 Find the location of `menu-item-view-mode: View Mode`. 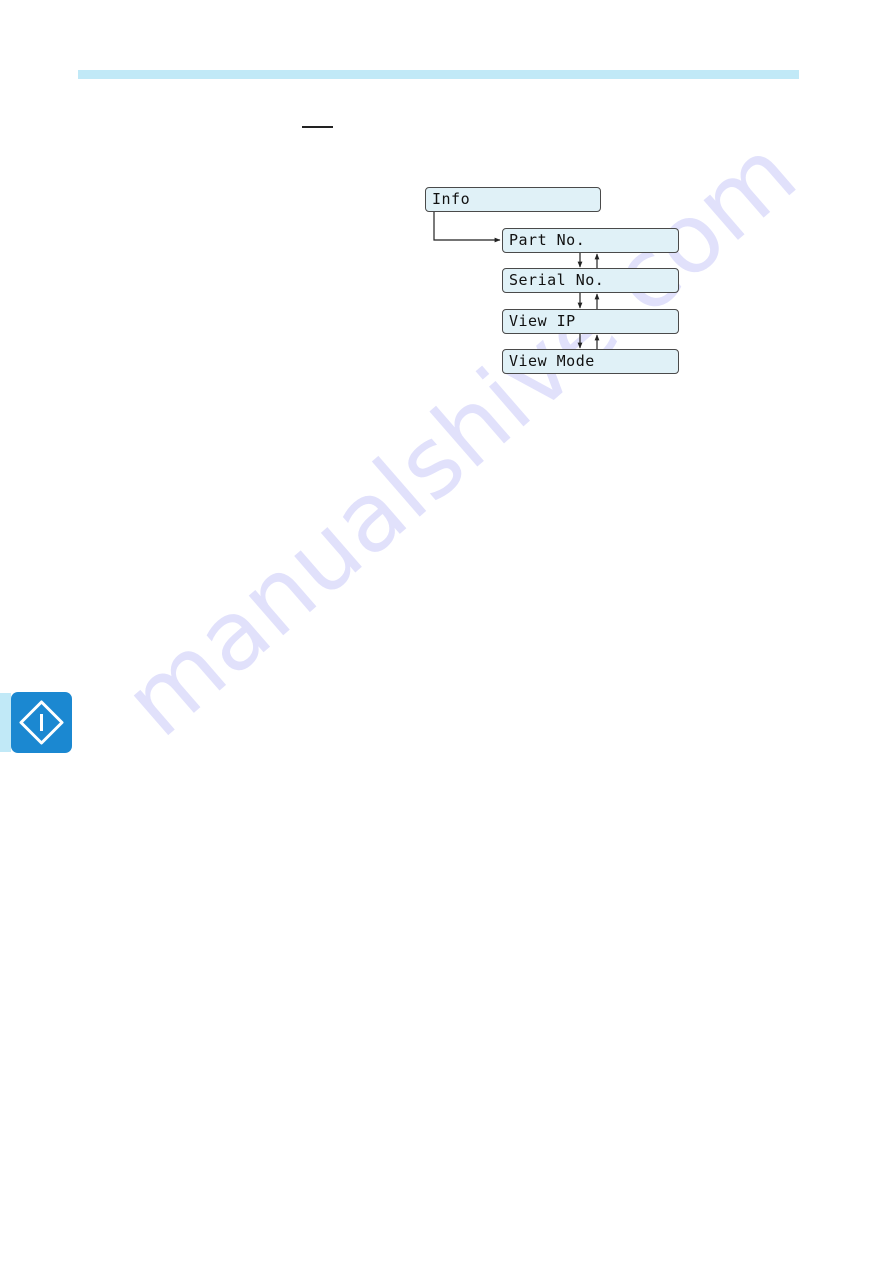

menu-item-view-mode: View Mode is located at coordinates (590, 361).